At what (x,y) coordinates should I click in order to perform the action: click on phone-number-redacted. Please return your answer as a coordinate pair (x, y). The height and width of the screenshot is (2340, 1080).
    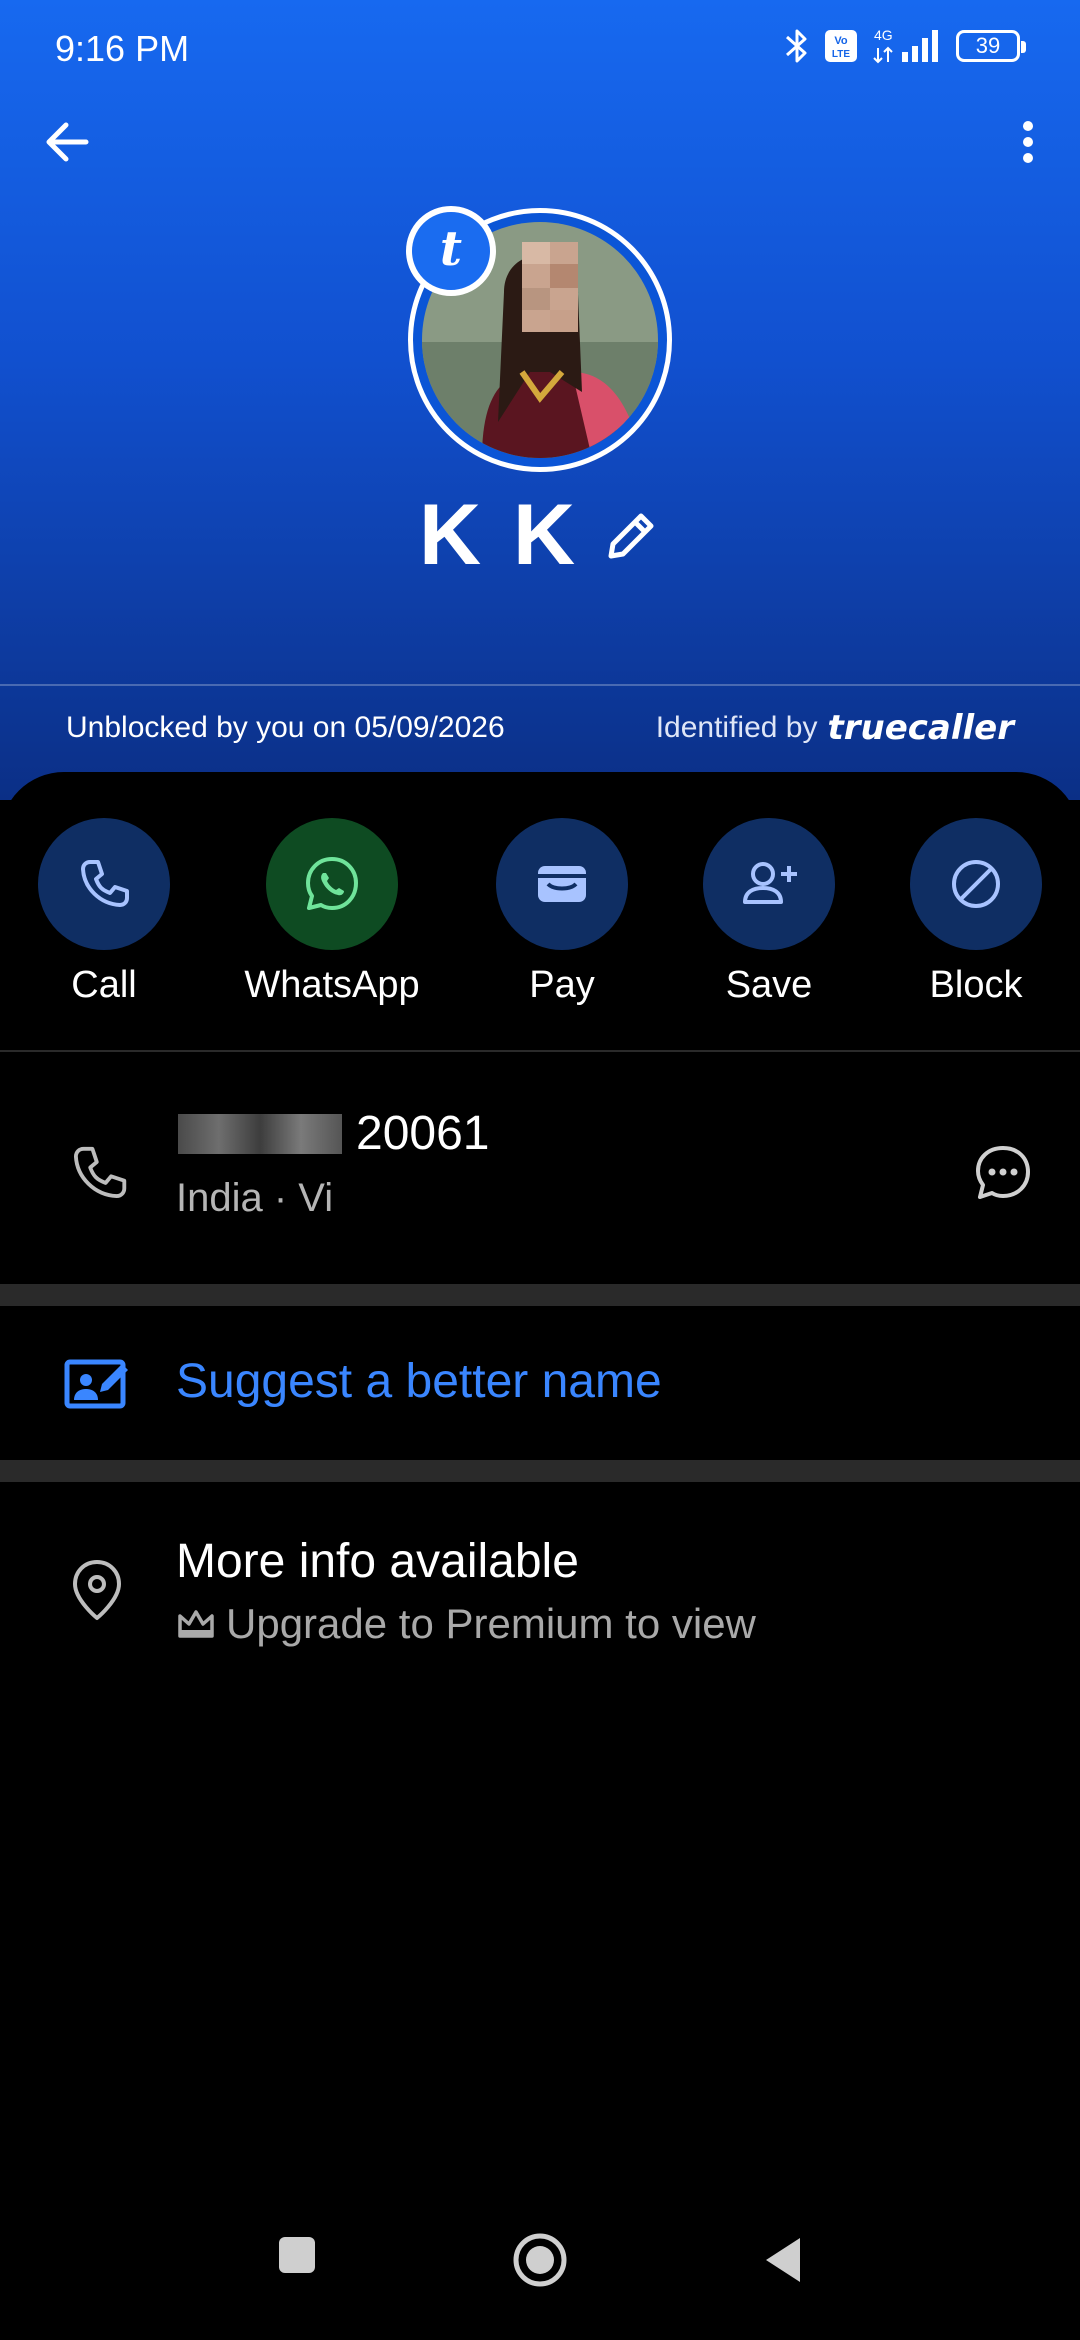
    Looking at the image, I should click on (260, 1134).